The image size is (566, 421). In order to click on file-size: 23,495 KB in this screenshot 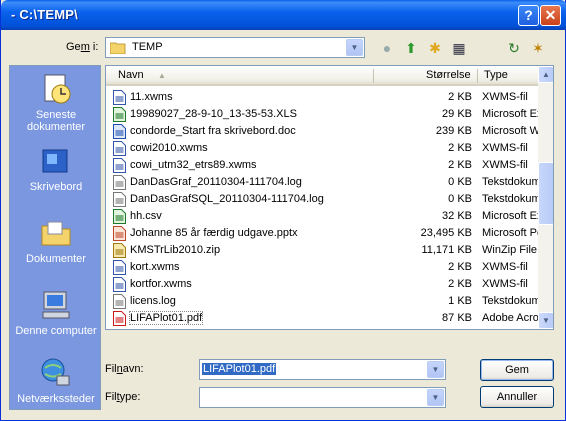, I will do `click(446, 233)`.